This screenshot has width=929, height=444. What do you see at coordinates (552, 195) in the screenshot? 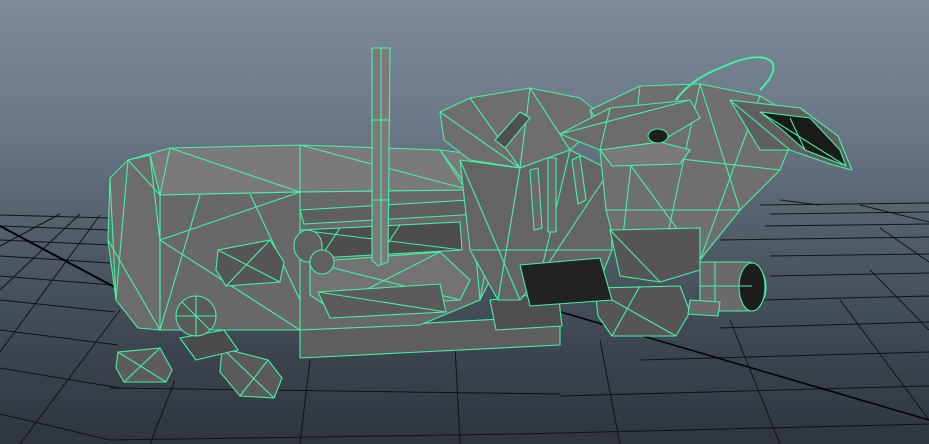
I see `control-lever` at bounding box center [552, 195].